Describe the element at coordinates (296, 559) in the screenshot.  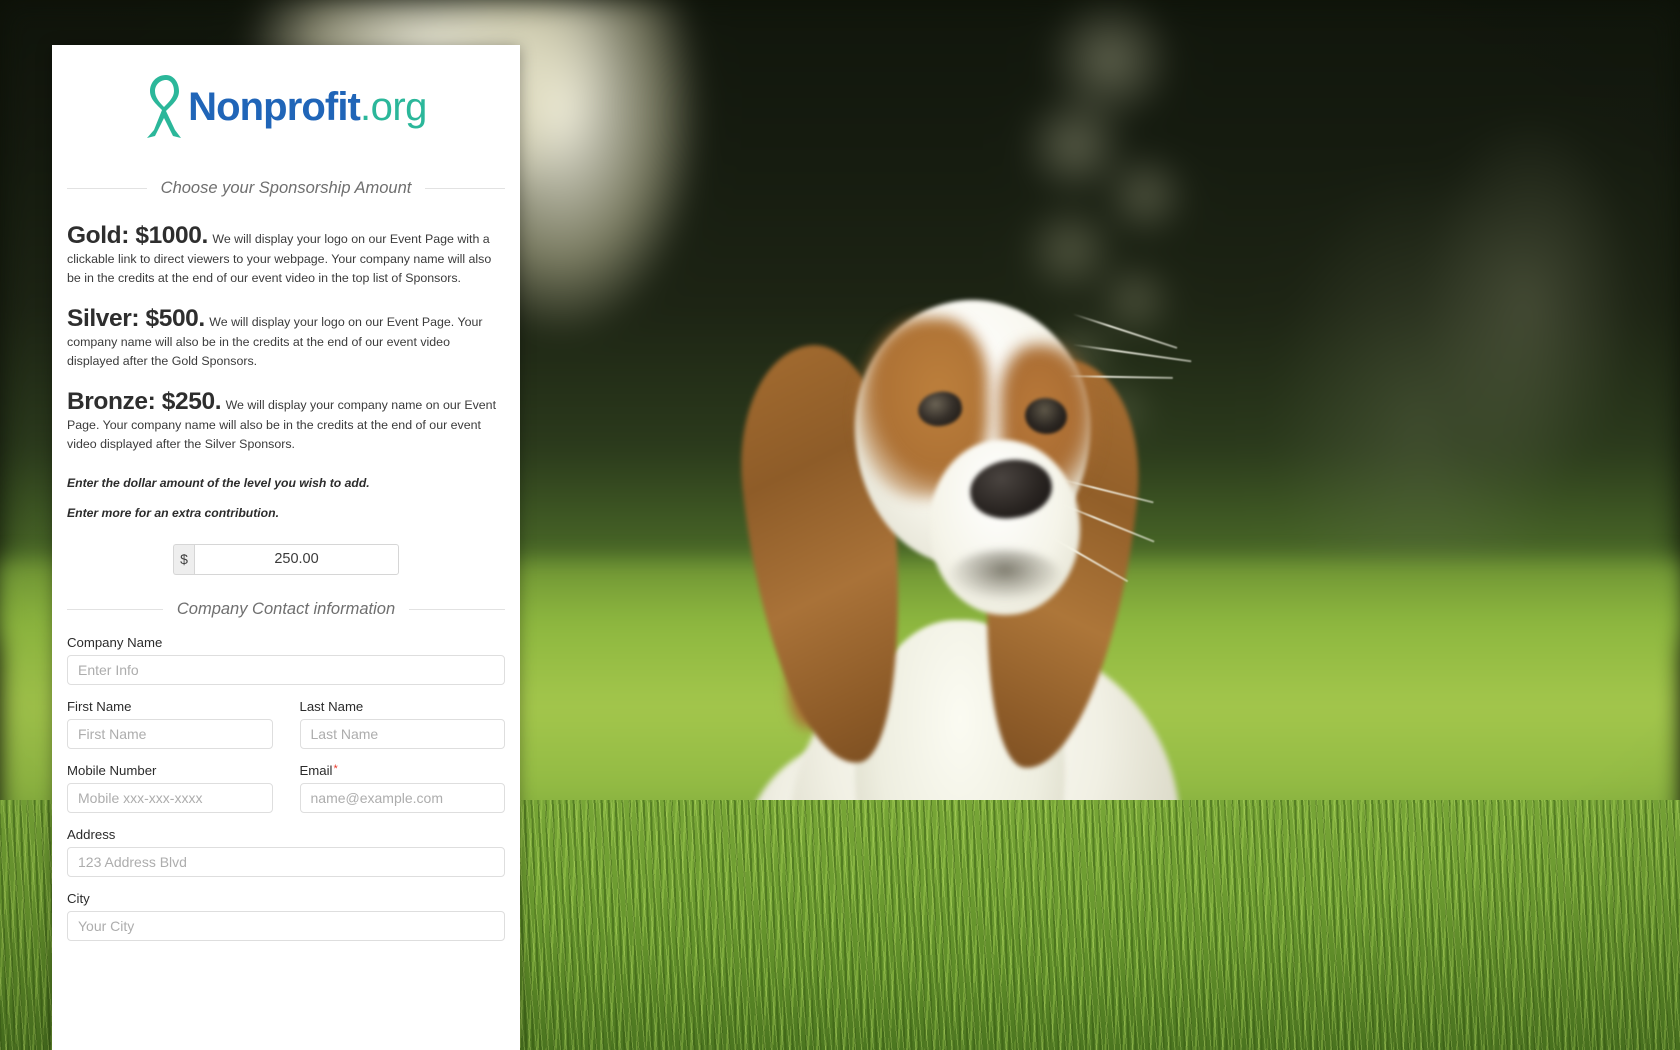
I see `amount-input` at that location.